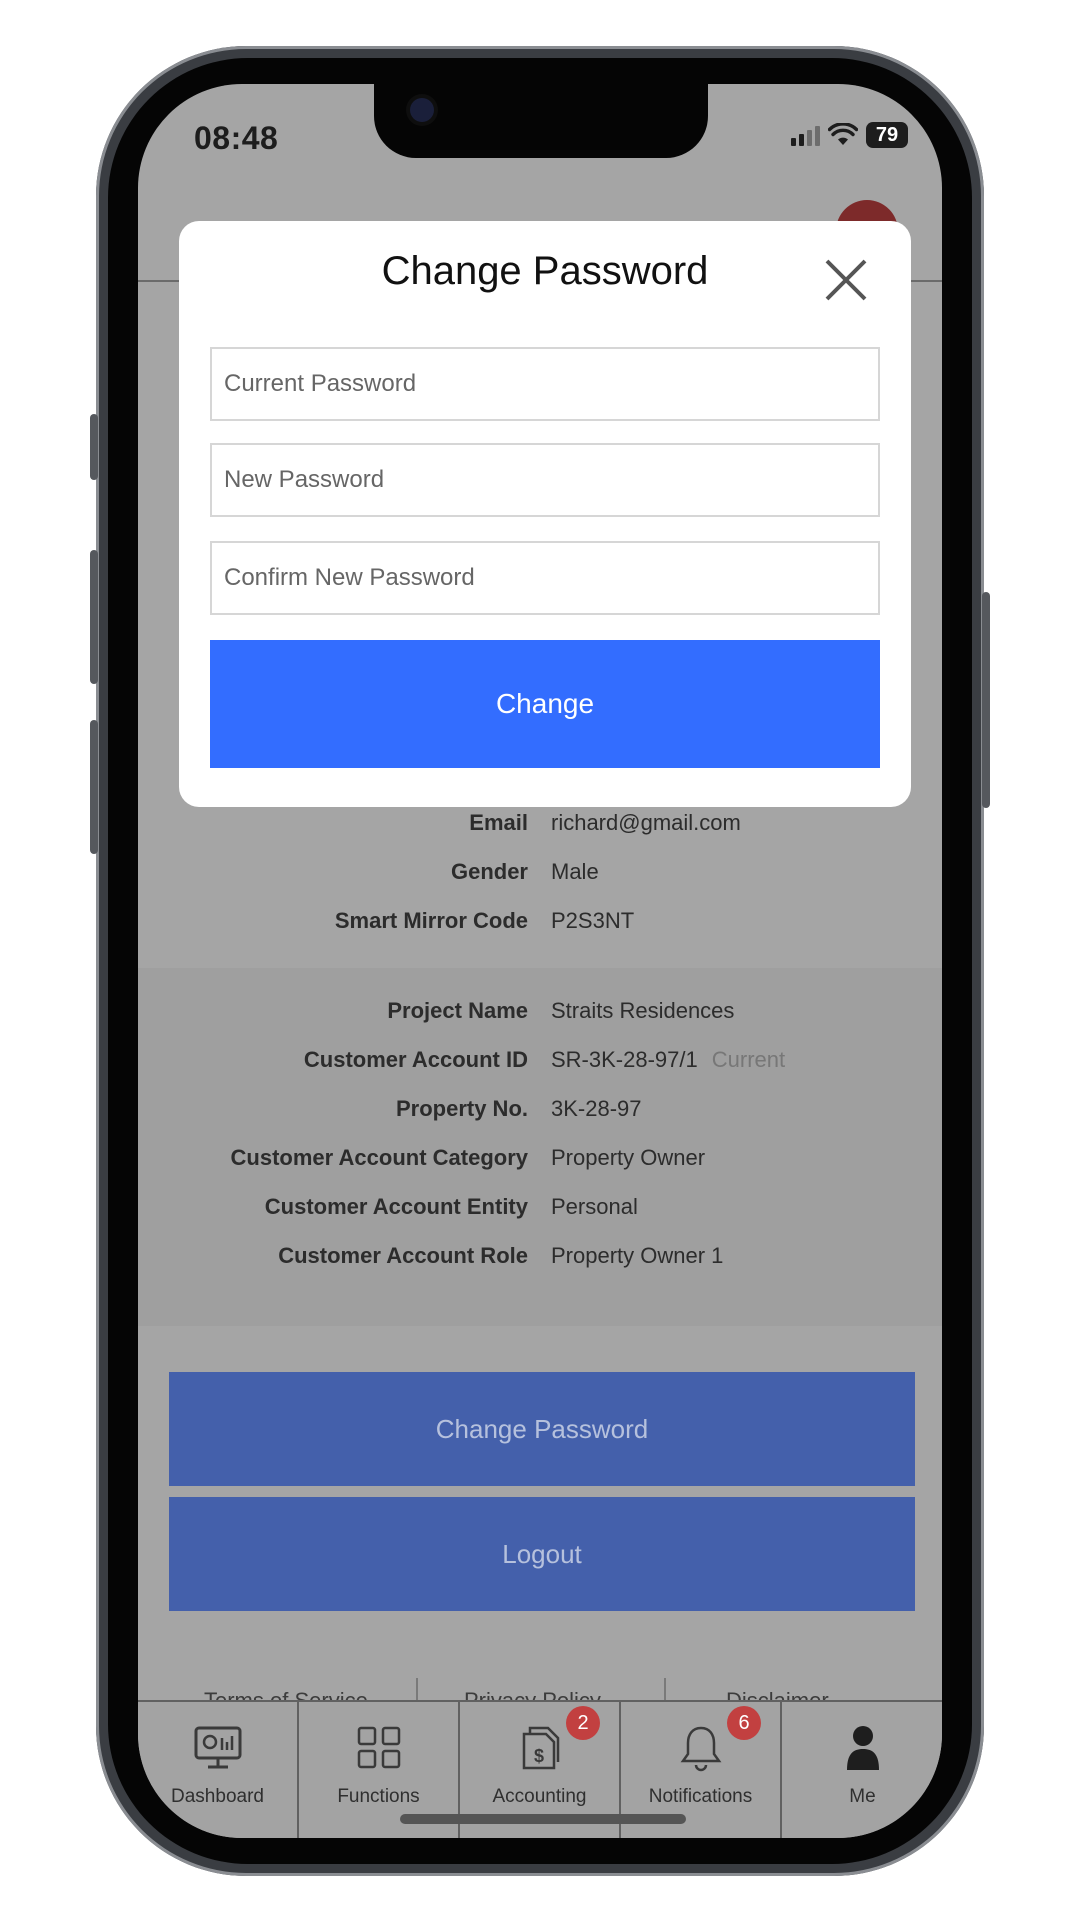  Describe the element at coordinates (545, 384) in the screenshot. I see `current-password-input` at that location.